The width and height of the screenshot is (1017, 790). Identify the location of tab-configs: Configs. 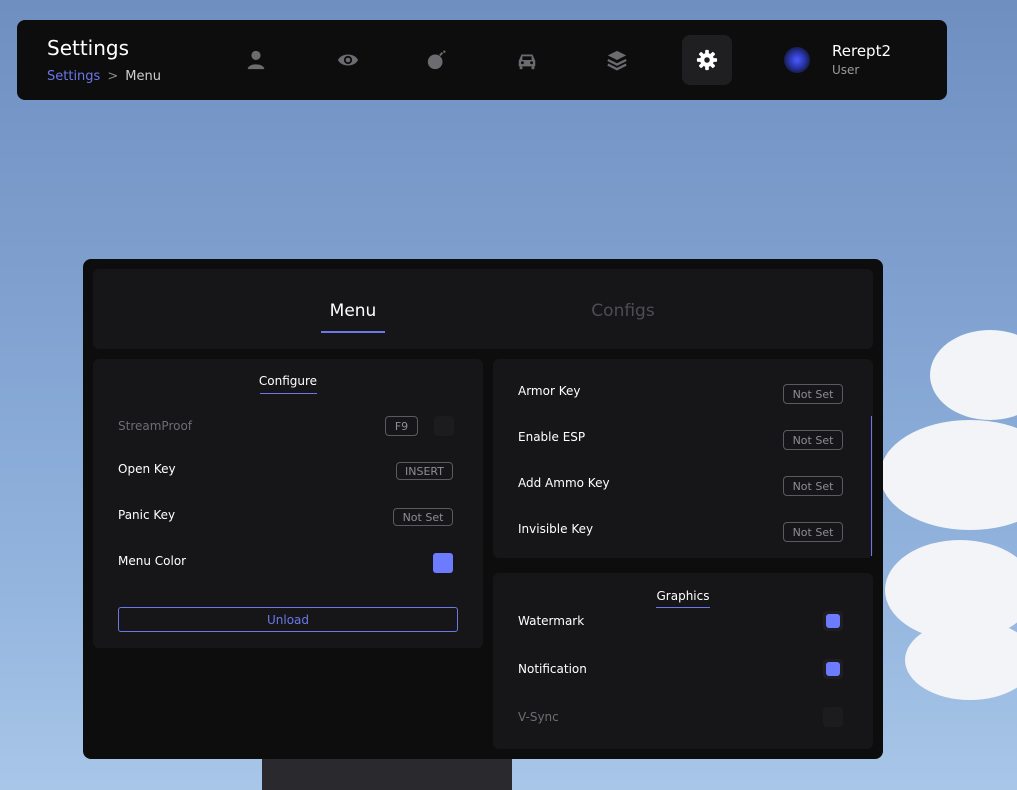
(623, 311).